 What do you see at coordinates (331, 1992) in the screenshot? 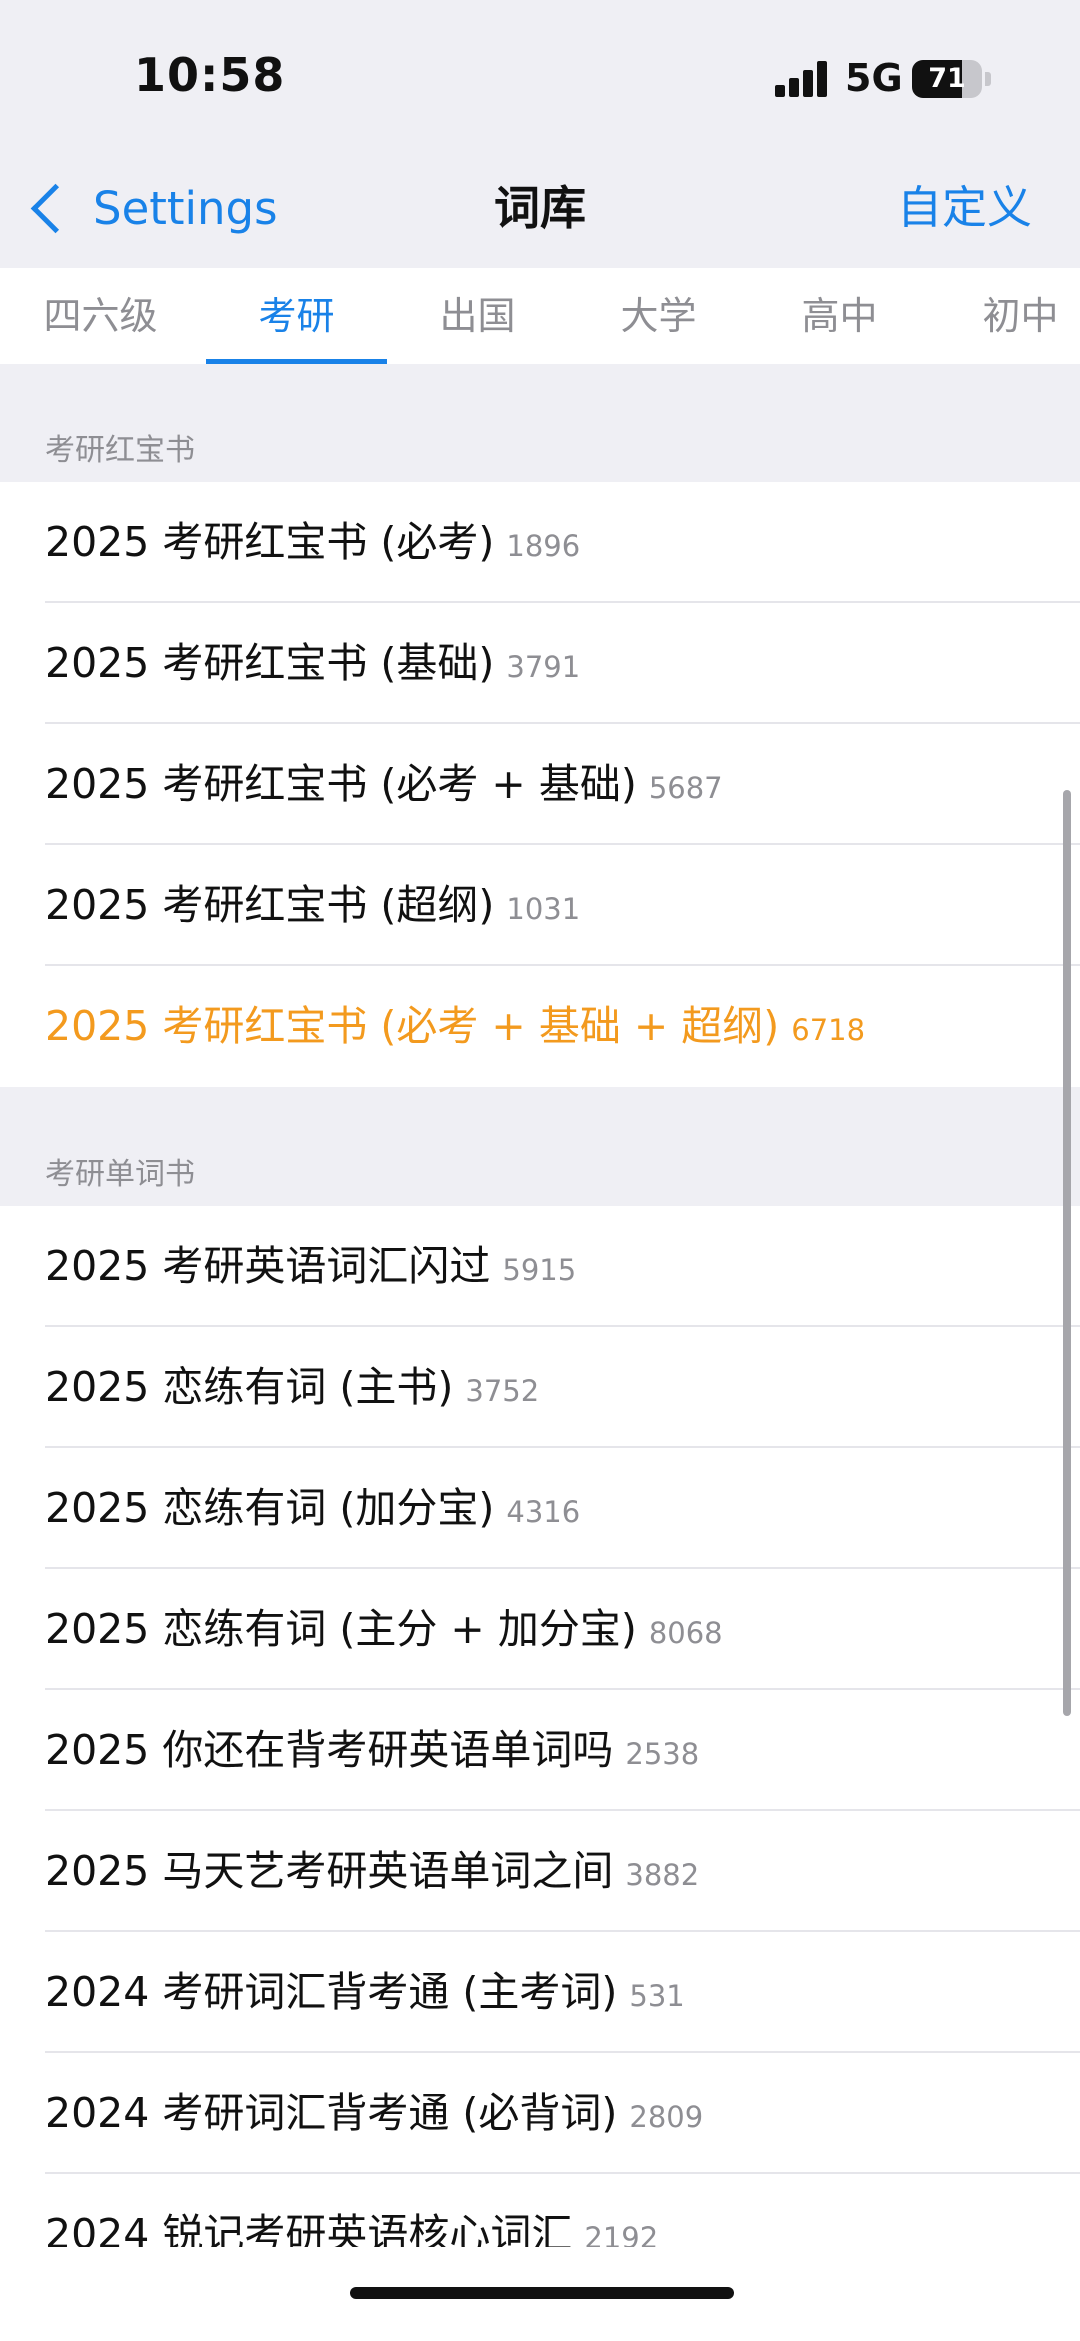
I see `item-name: 2024 考研词汇背考通 (主考词)` at bounding box center [331, 1992].